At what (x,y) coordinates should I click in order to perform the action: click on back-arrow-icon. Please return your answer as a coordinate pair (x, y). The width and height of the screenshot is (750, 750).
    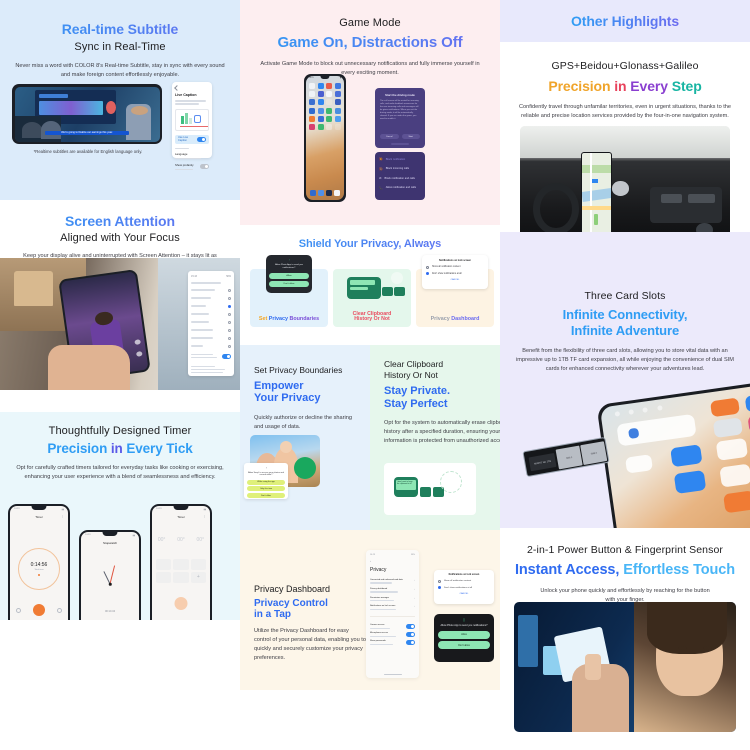
    Looking at the image, I should click on (177, 88).